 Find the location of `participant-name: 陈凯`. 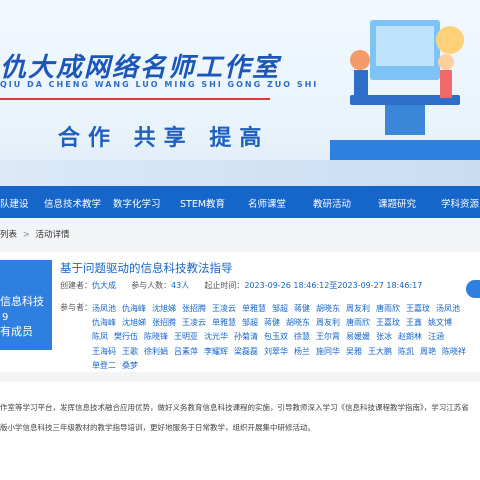

participant-name: 陈凯 is located at coordinates (406, 352).